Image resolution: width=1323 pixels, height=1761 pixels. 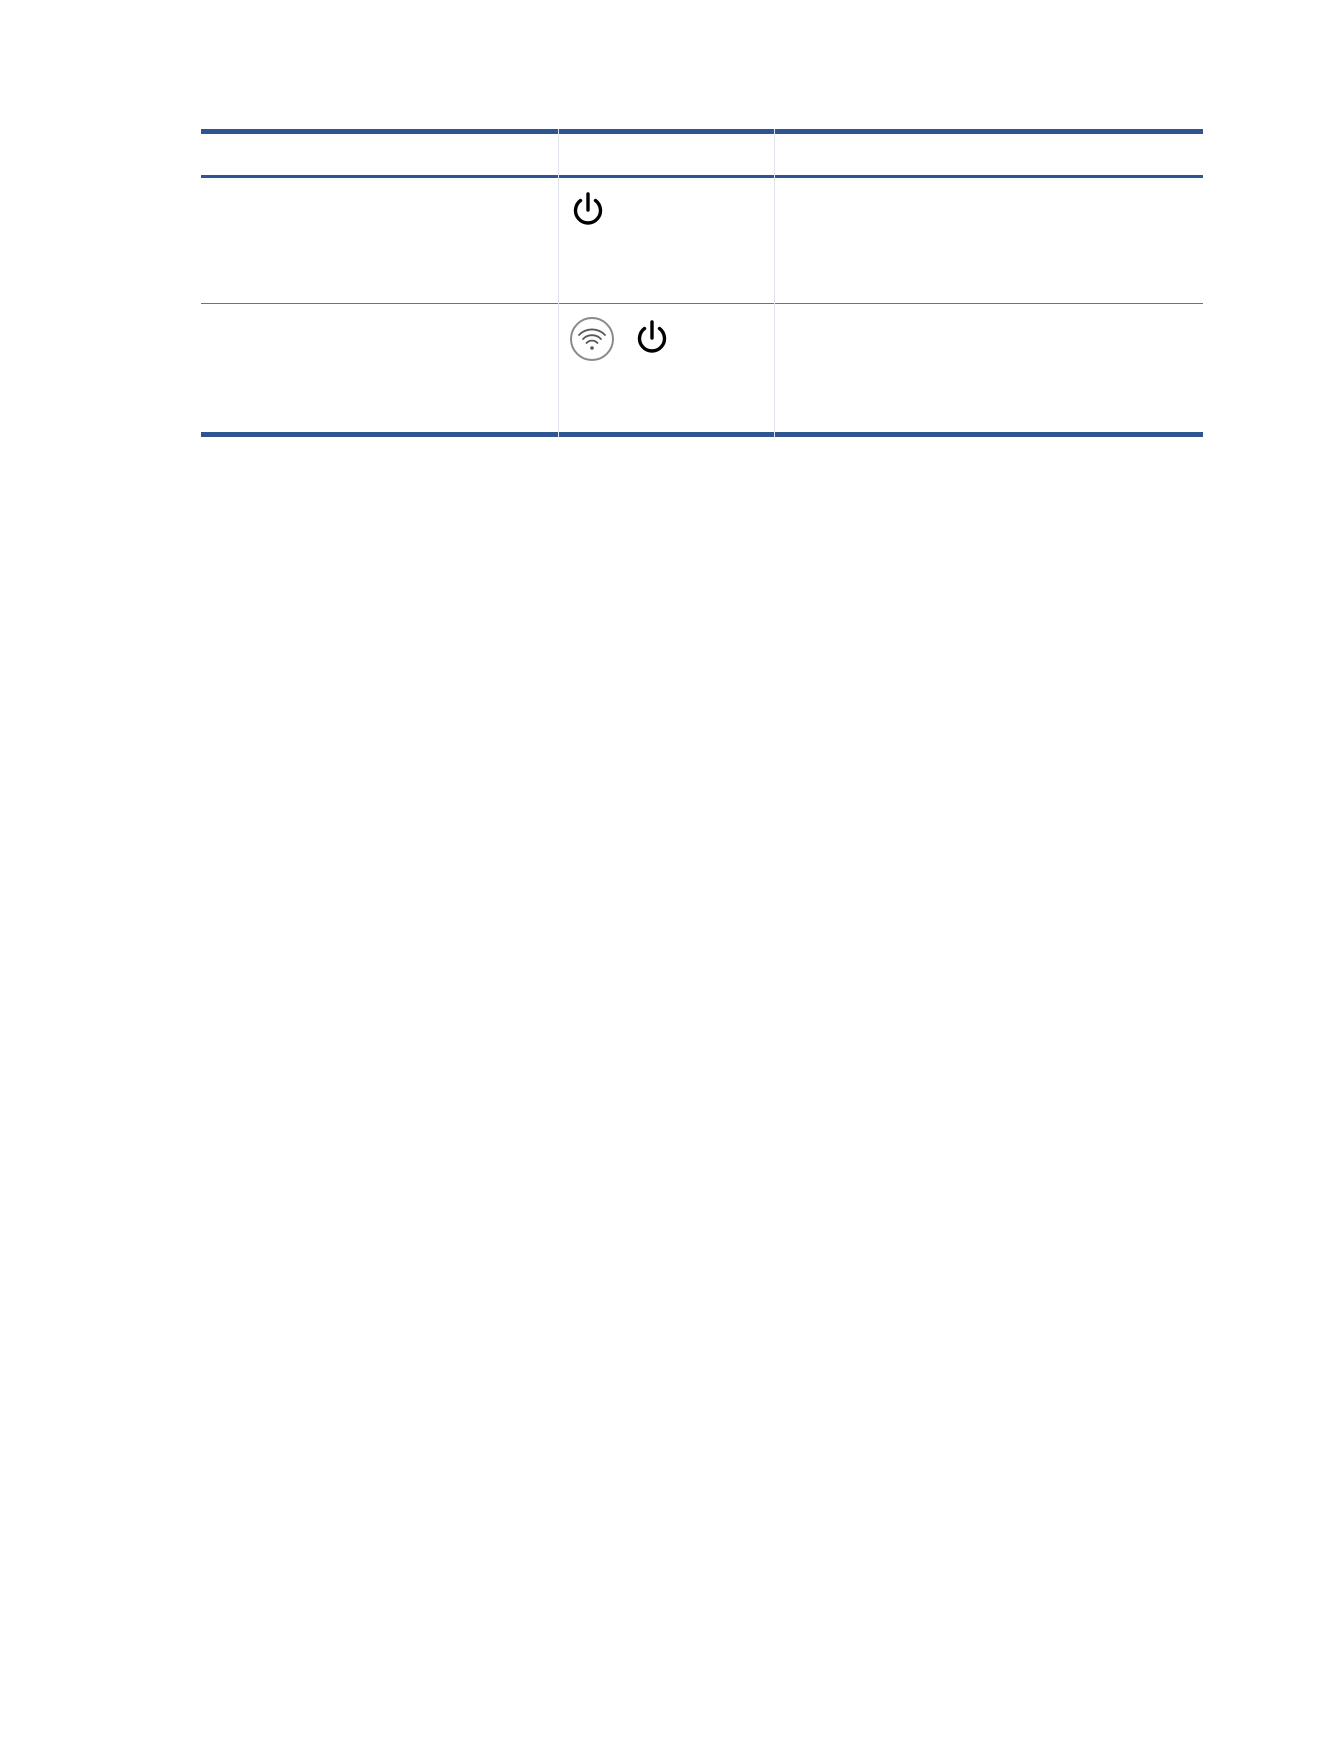 I want to click on table-header-rule, so click(x=702, y=176).